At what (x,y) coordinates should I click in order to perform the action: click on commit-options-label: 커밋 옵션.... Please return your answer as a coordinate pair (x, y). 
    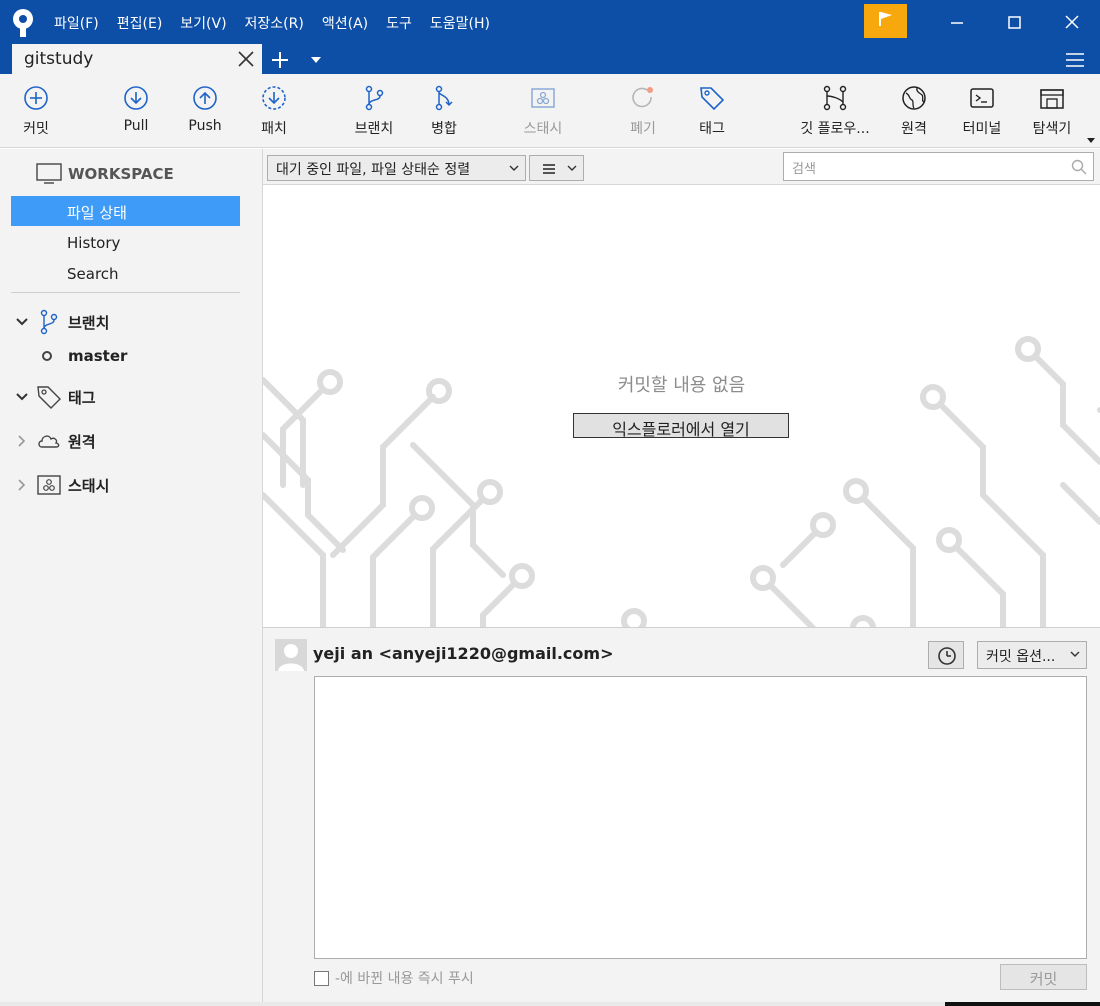
    Looking at the image, I should click on (1021, 657).